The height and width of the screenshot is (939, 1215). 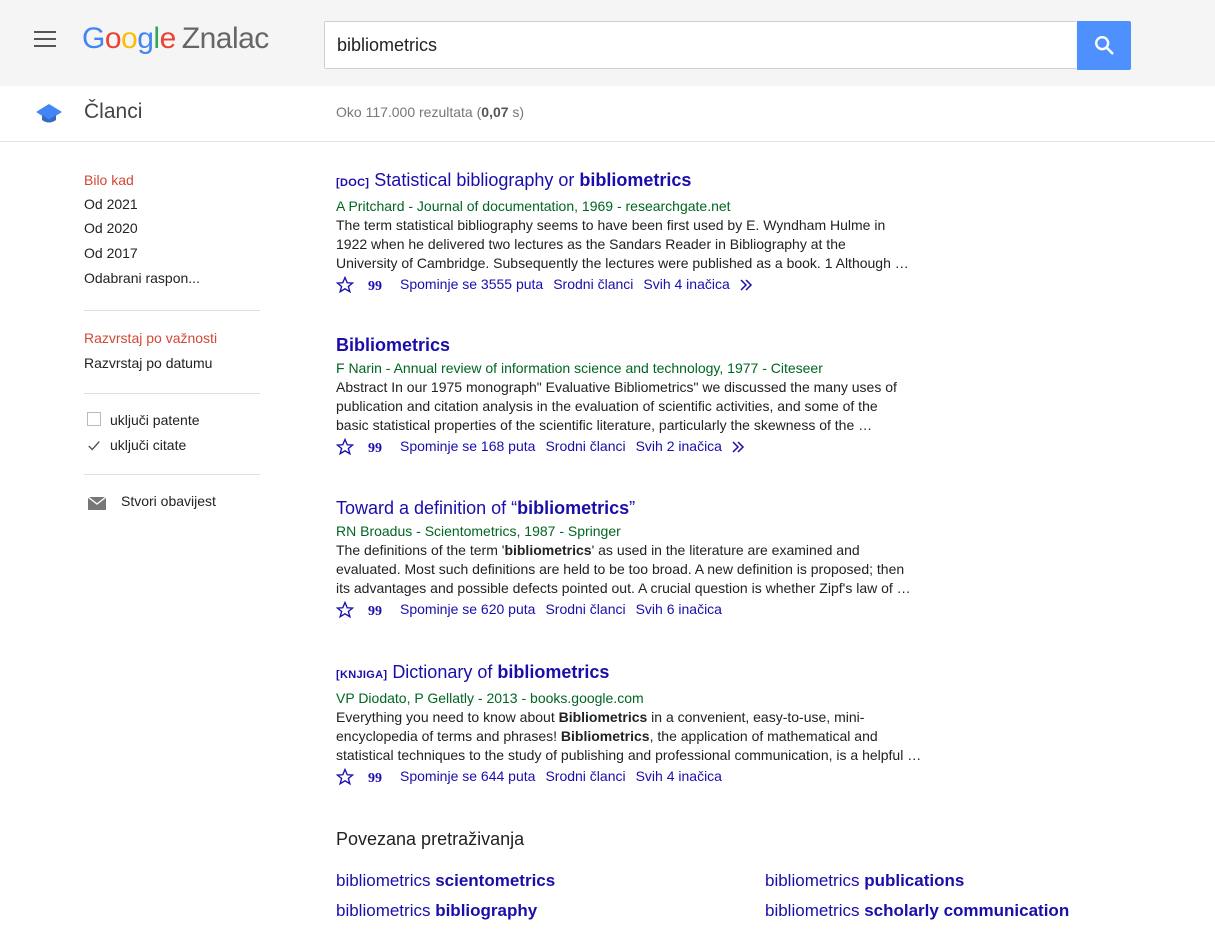 What do you see at coordinates (94, 419) in the screenshot?
I see `include-patents-checkbox` at bounding box center [94, 419].